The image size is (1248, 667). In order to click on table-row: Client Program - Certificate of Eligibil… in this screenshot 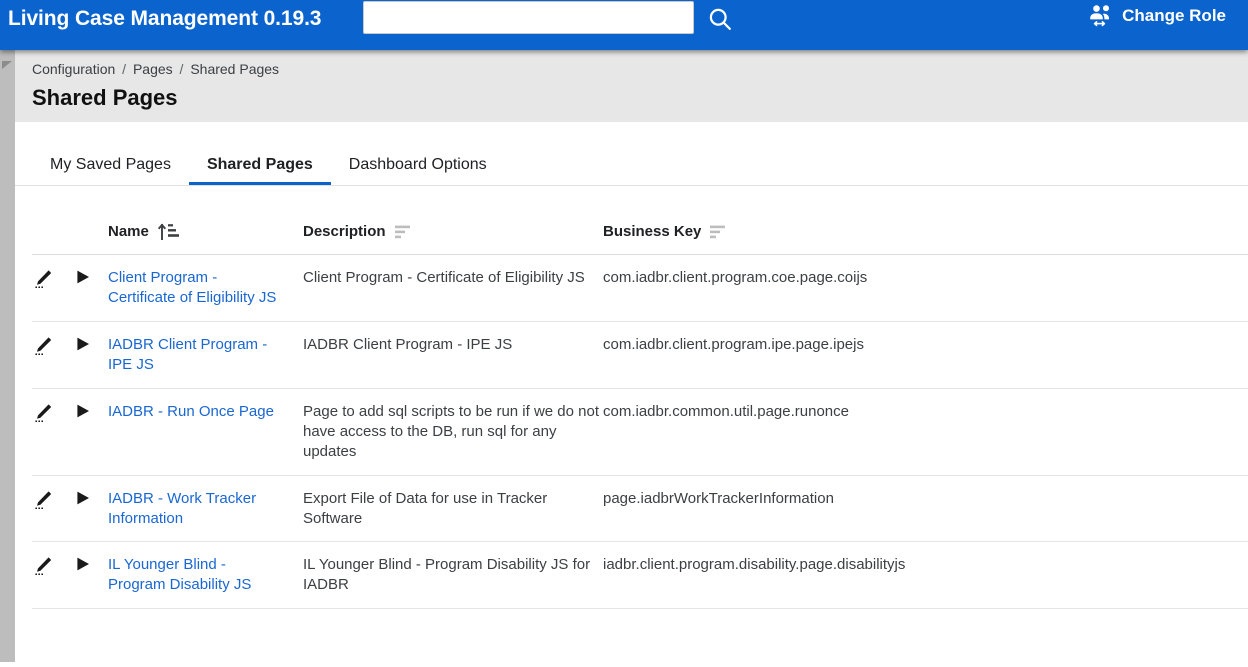, I will do `click(640, 288)`.